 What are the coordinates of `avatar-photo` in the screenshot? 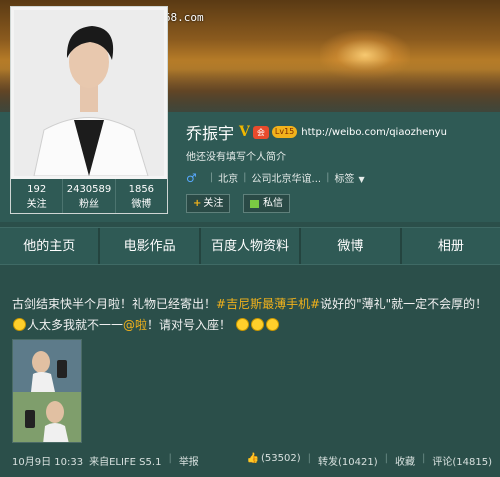 It's located at (89, 93).